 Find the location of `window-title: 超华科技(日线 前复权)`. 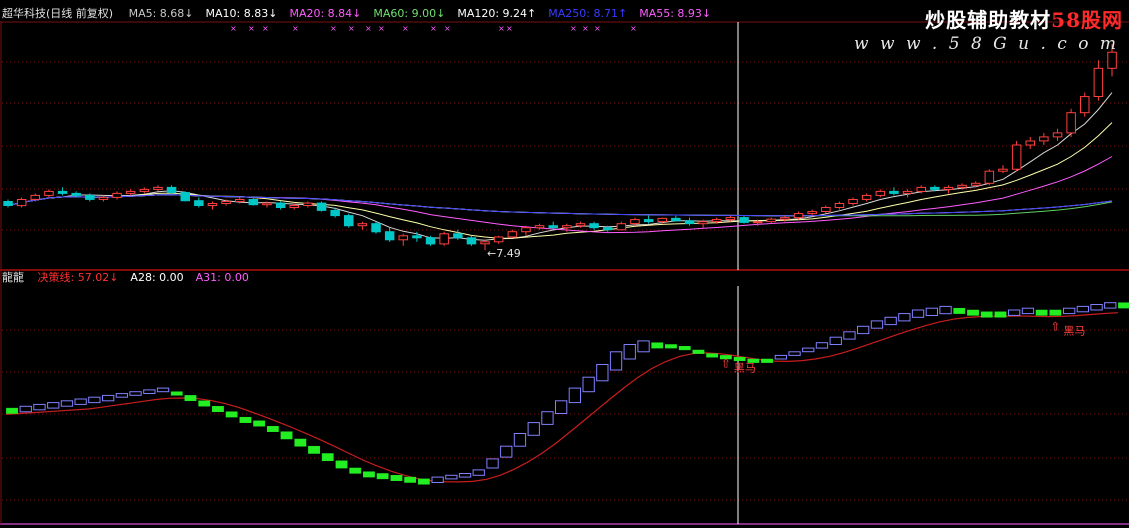

window-title: 超华科技(日线 前复权) is located at coordinates (58, 13).